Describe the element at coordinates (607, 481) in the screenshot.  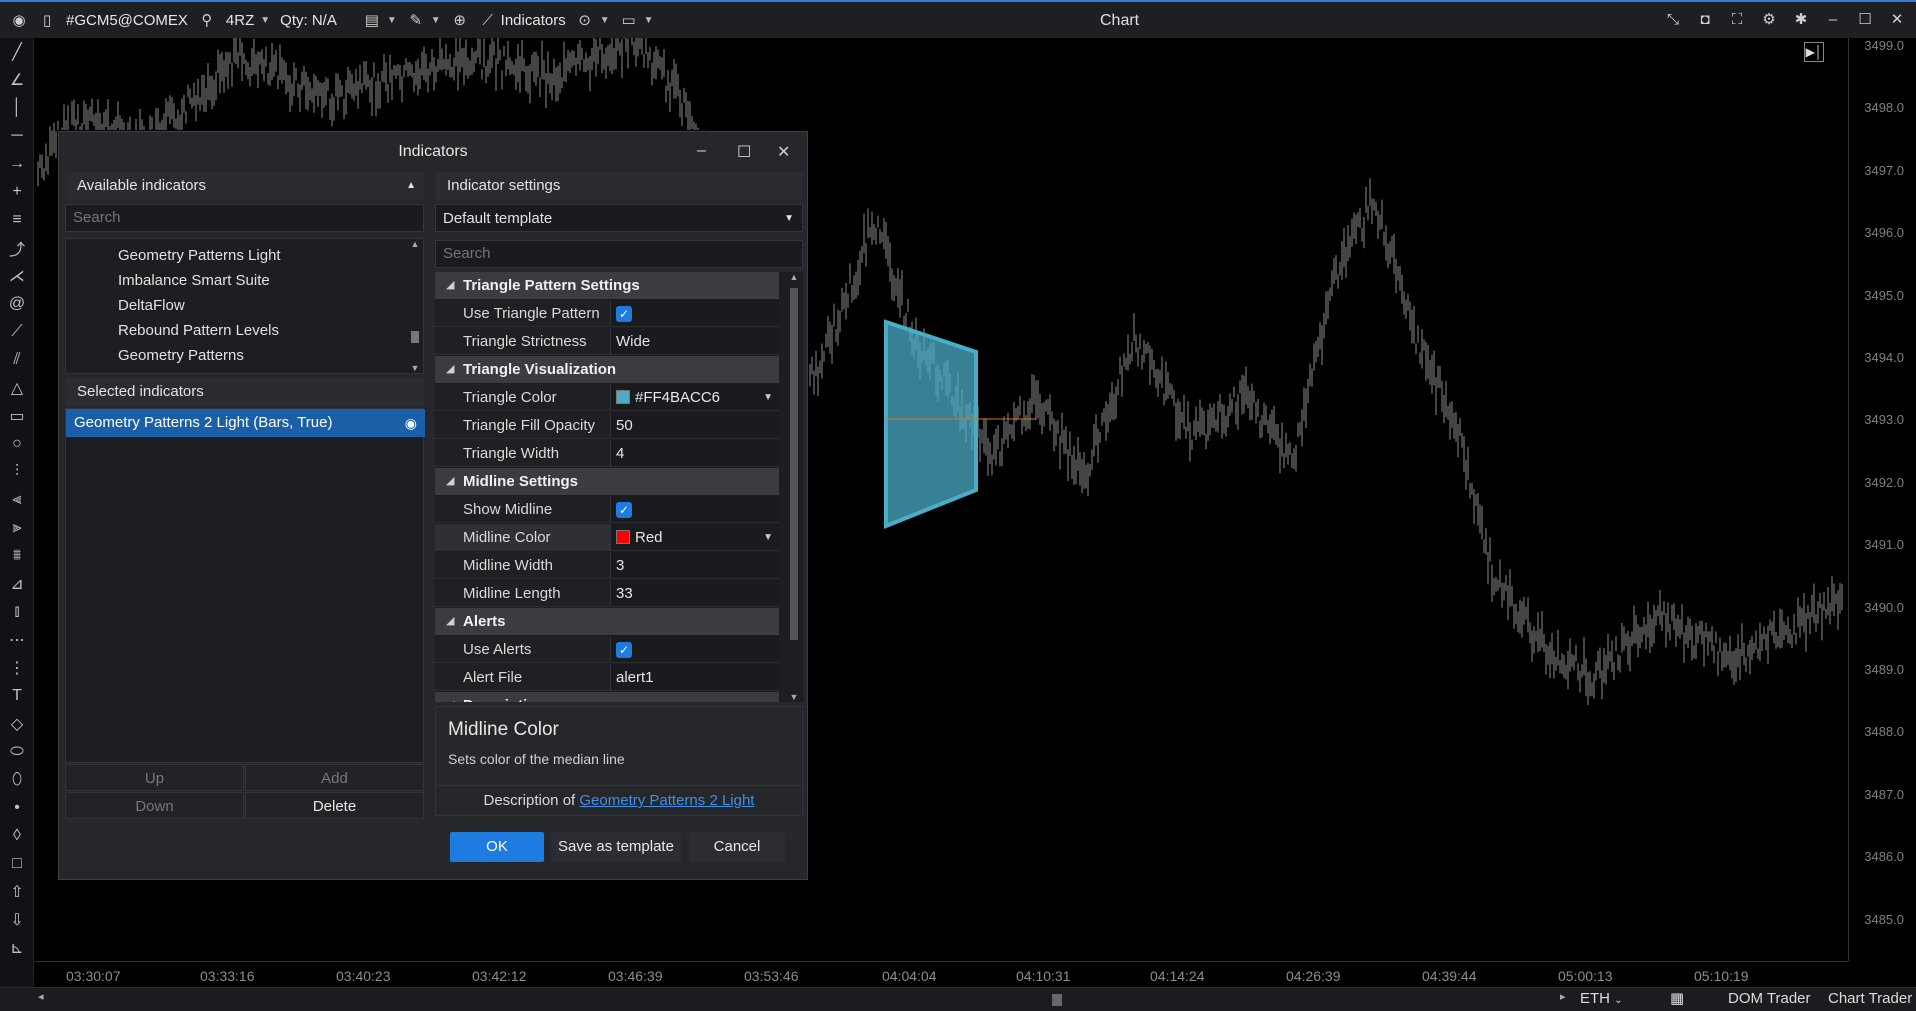
I see `category-midline: ◢ Midline Settings` at that location.